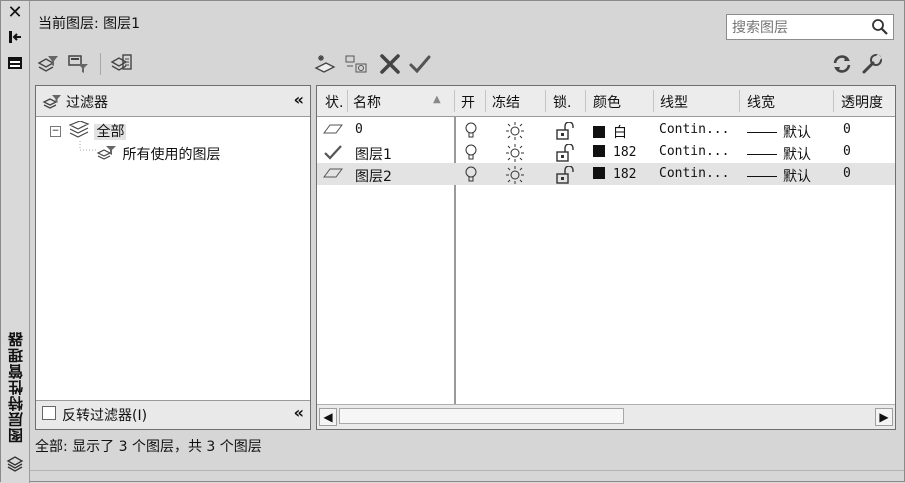 Image resolution: width=905 pixels, height=483 pixels. What do you see at coordinates (674, 102) in the screenshot?
I see `column-linetype: 线型` at bounding box center [674, 102].